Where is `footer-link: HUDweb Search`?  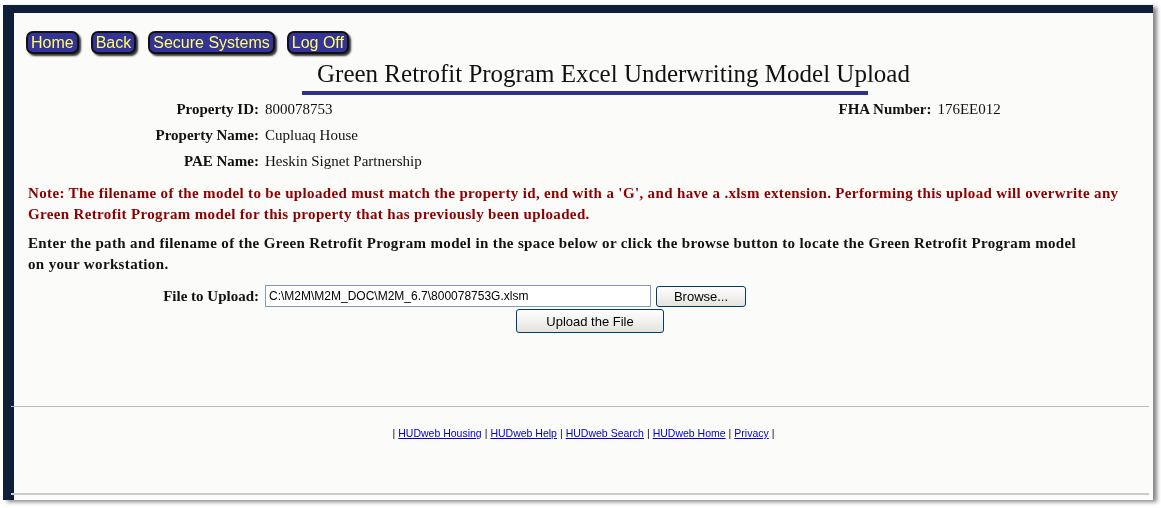 footer-link: HUDweb Search is located at coordinates (604, 433).